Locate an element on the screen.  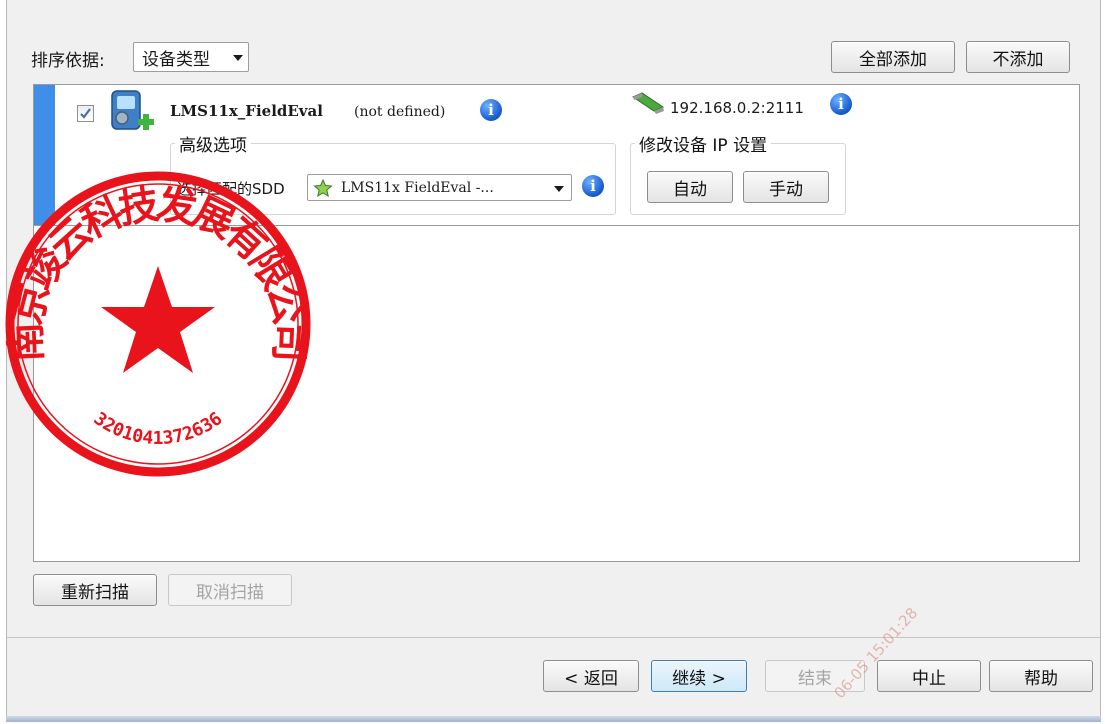
next-button: 继续 > is located at coordinates (699, 676).